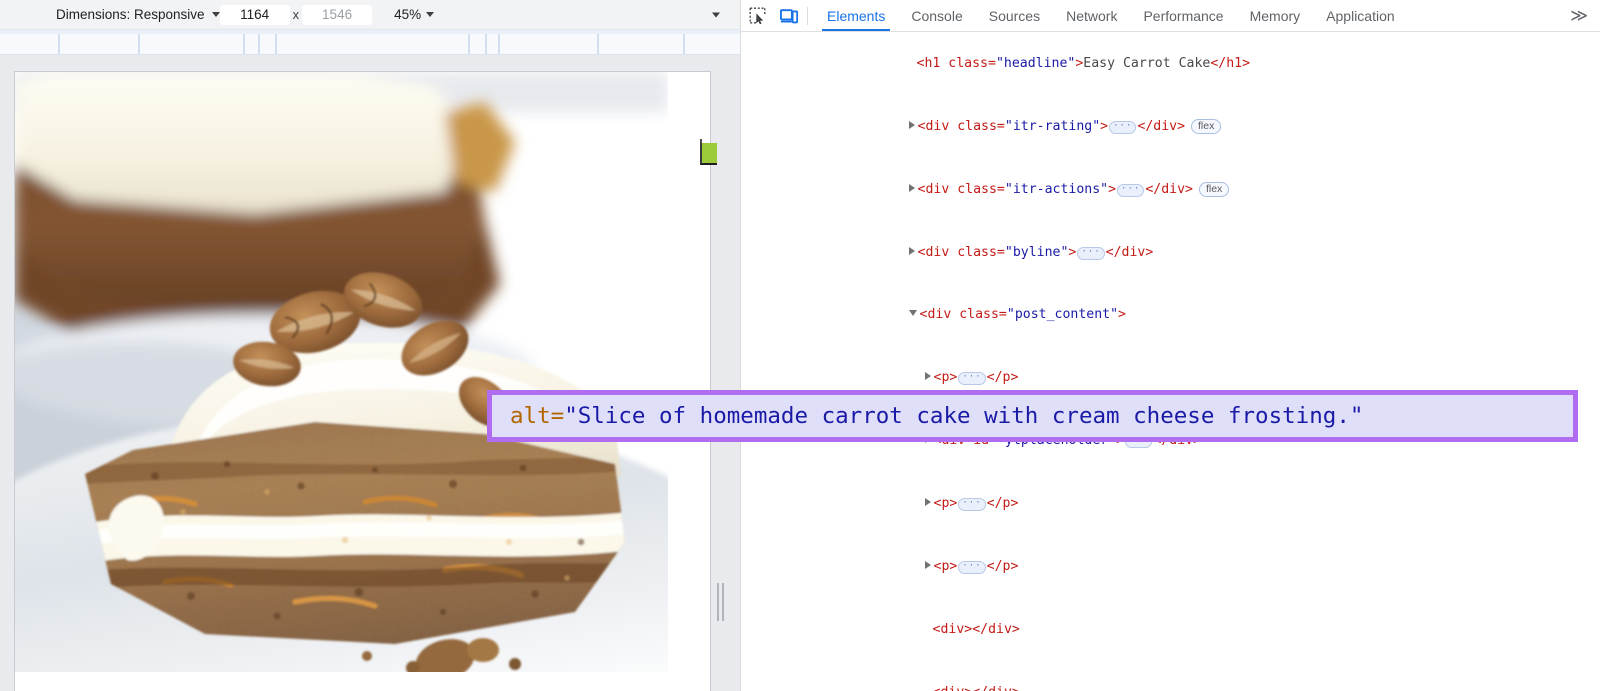 Image resolution: width=1600 pixels, height=691 pixels. I want to click on tab-performance: Performance, so click(1183, 15).